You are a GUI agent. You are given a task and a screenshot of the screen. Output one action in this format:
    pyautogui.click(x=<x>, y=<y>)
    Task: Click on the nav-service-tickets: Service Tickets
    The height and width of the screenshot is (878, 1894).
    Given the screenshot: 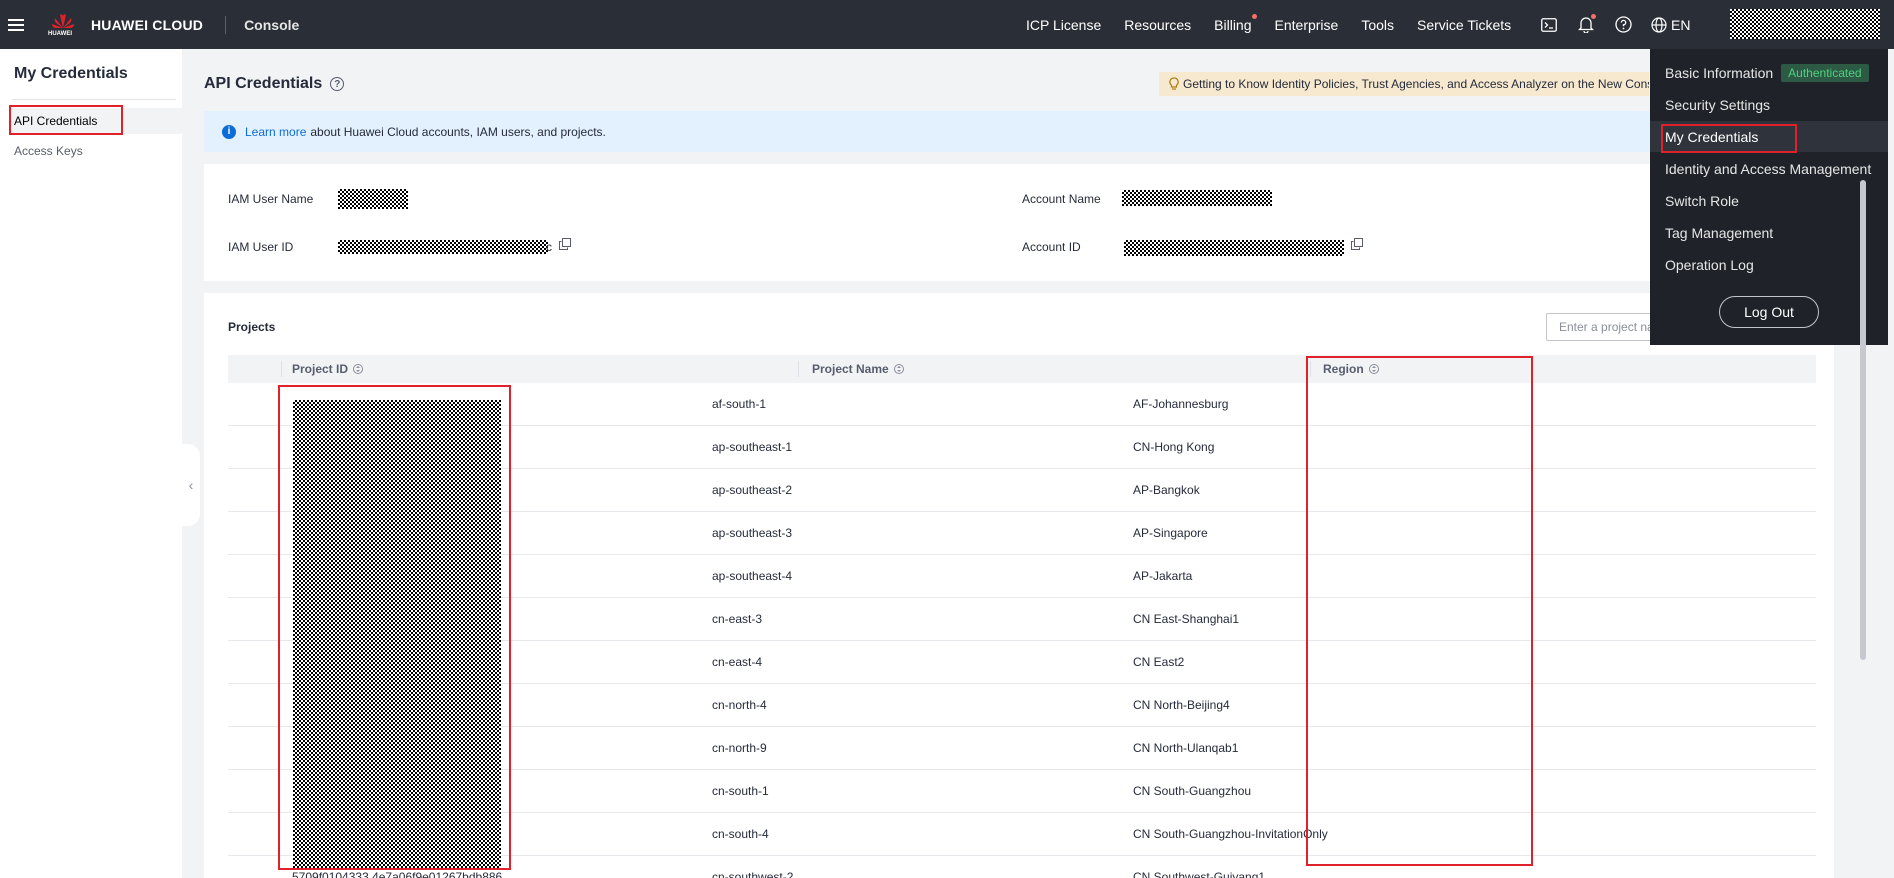 What is the action you would take?
    pyautogui.click(x=1464, y=25)
    